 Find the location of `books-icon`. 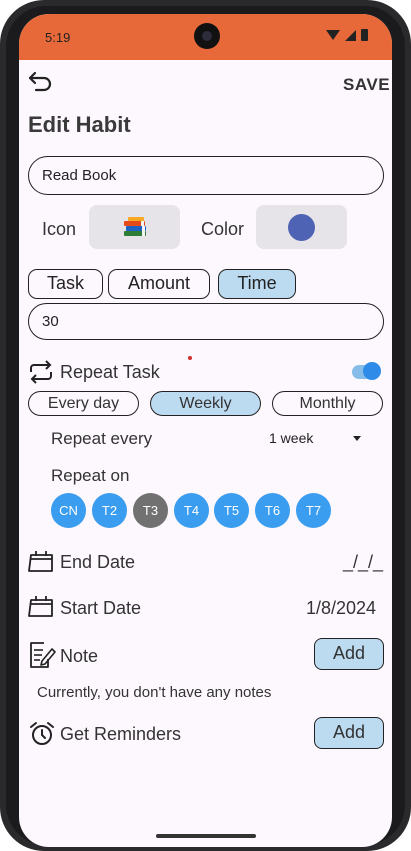

books-icon is located at coordinates (135, 227).